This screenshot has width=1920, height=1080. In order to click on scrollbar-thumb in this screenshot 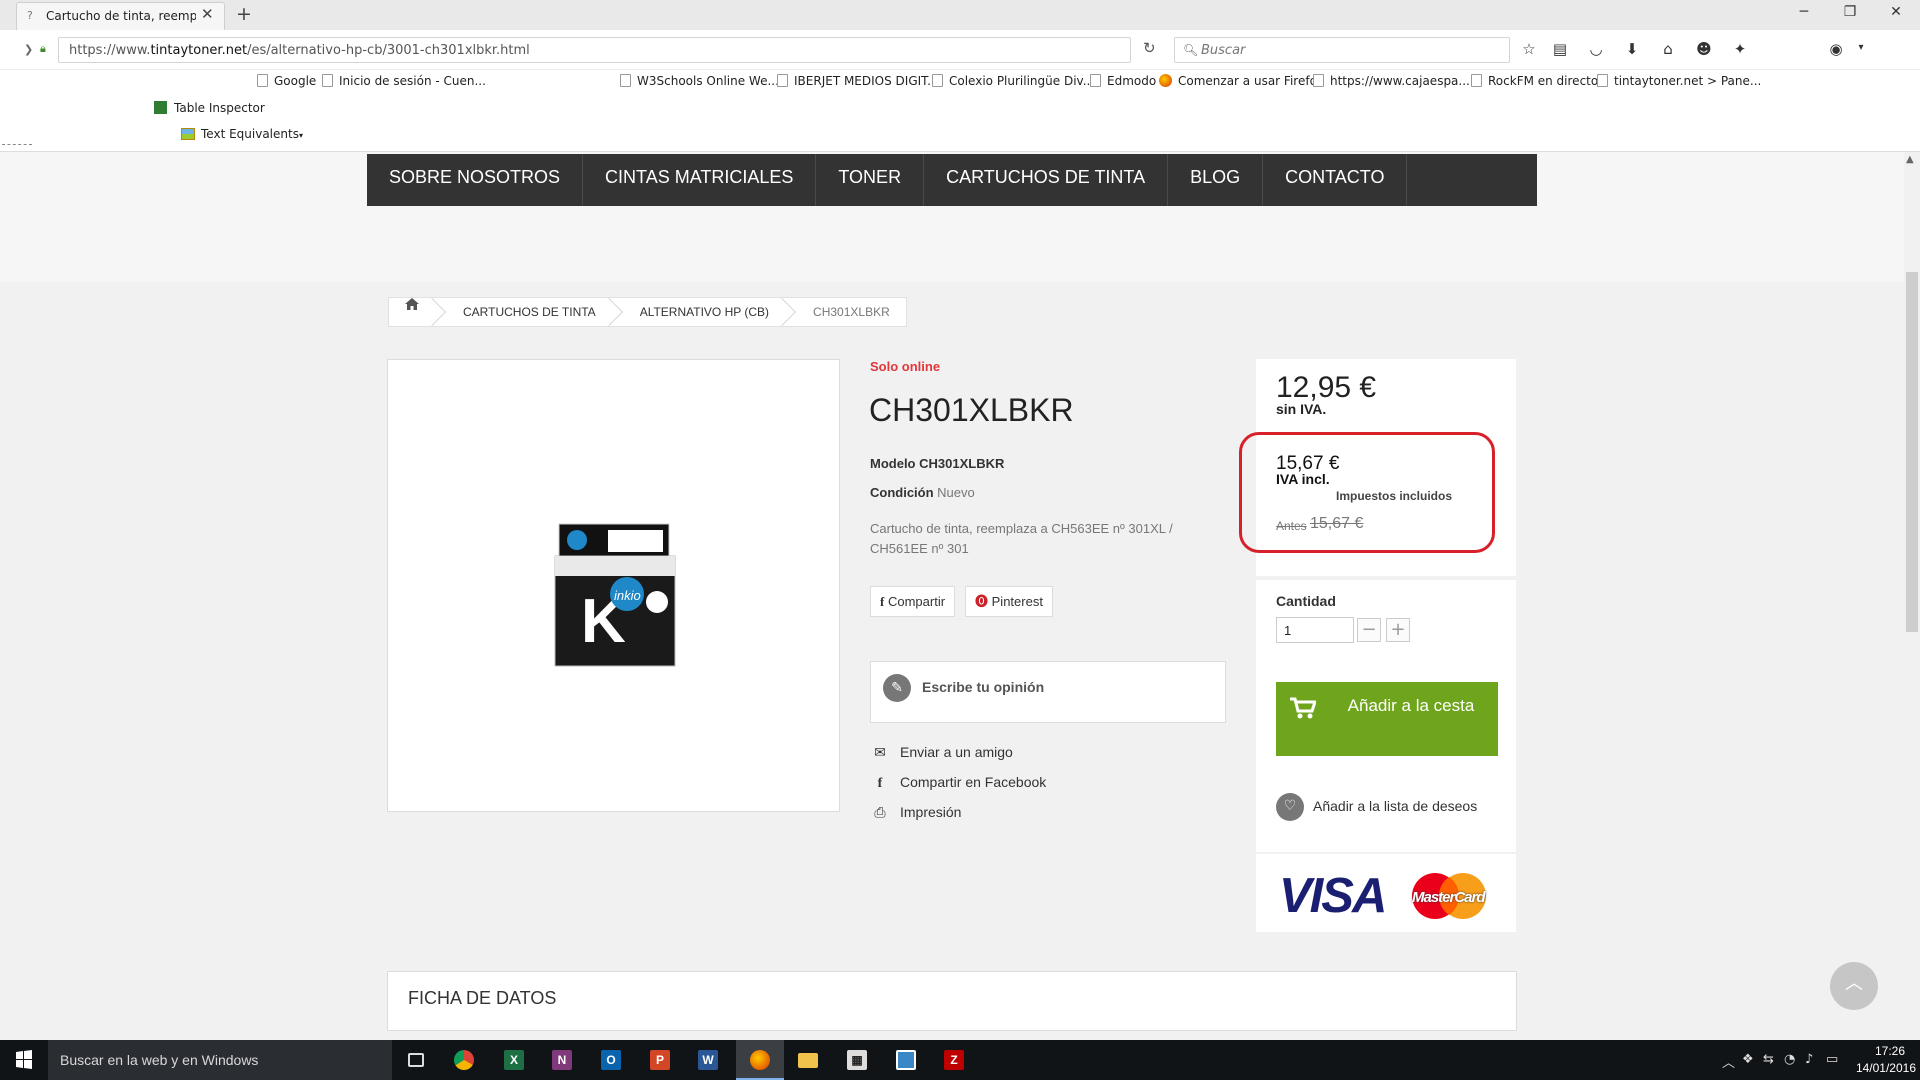, I will do `click(1912, 452)`.